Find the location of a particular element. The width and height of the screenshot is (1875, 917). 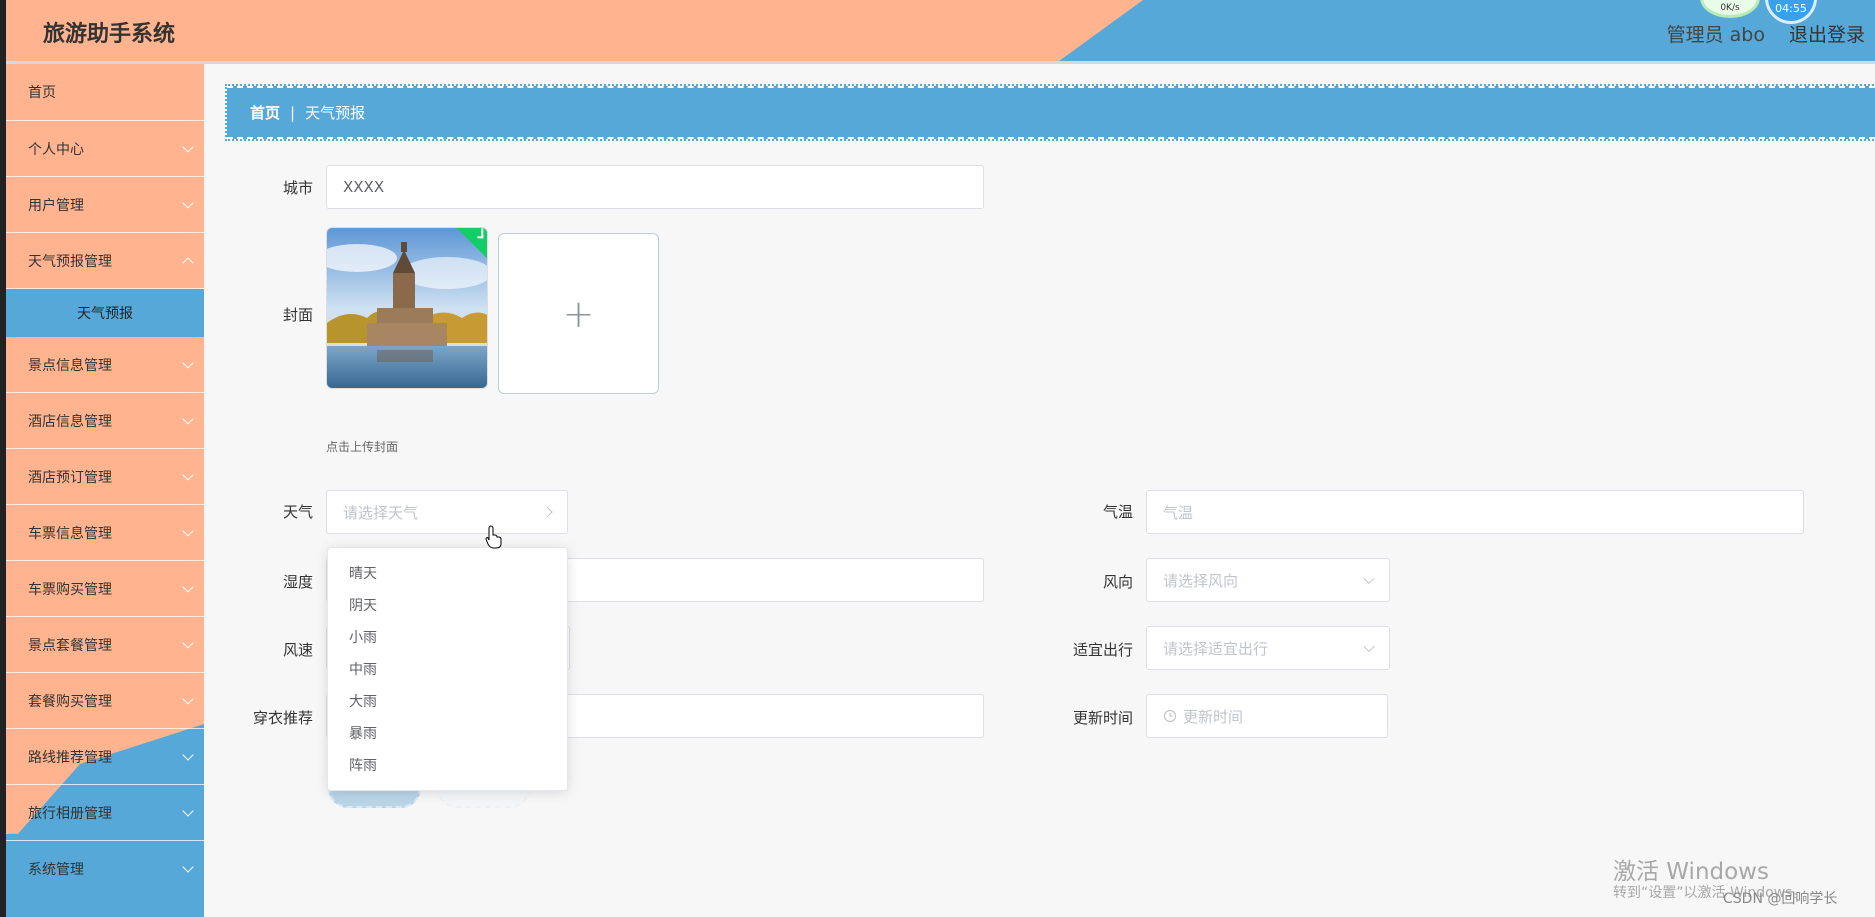

sidebar-item-attraction-info: 景点信息管理 is located at coordinates (105, 365).